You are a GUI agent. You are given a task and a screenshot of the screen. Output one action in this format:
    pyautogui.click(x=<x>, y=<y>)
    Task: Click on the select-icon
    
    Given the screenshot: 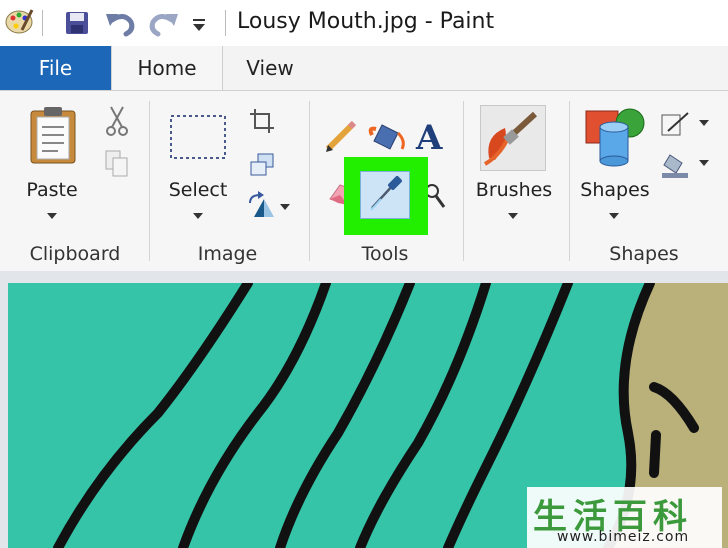 What is the action you would take?
    pyautogui.click(x=198, y=137)
    